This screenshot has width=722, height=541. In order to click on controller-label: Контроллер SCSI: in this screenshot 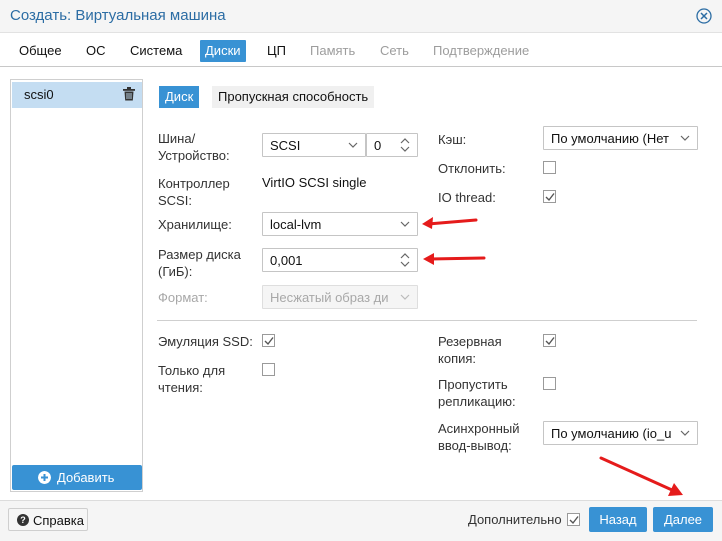, I will do `click(194, 192)`.